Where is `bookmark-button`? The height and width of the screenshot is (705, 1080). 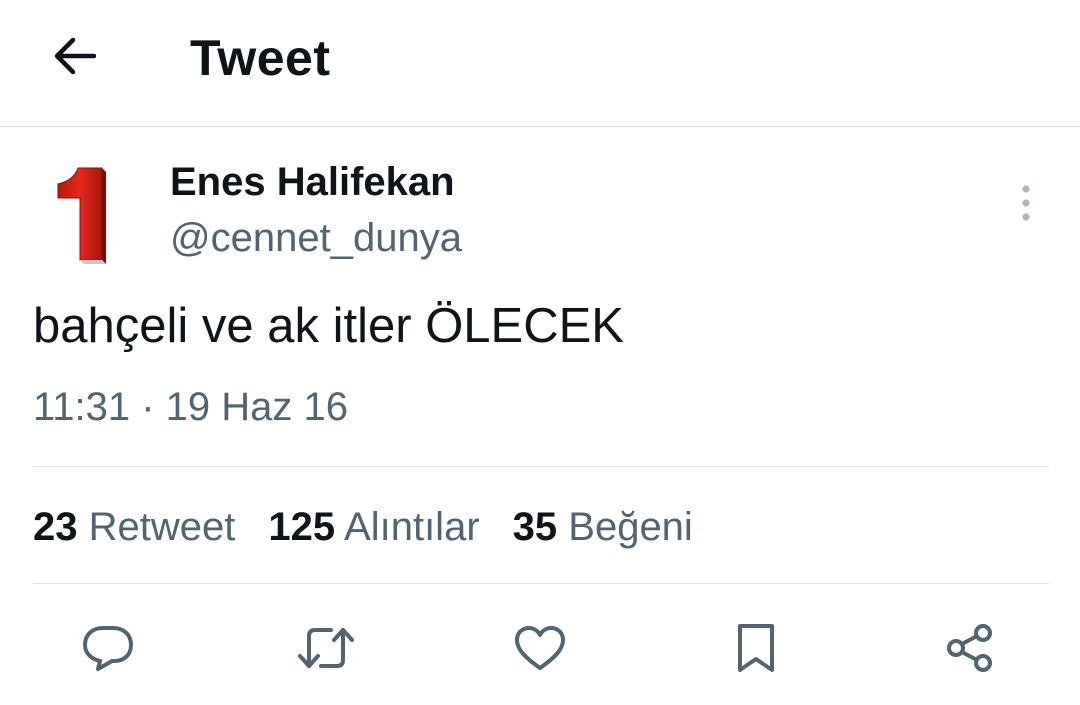 bookmark-button is located at coordinates (756, 648).